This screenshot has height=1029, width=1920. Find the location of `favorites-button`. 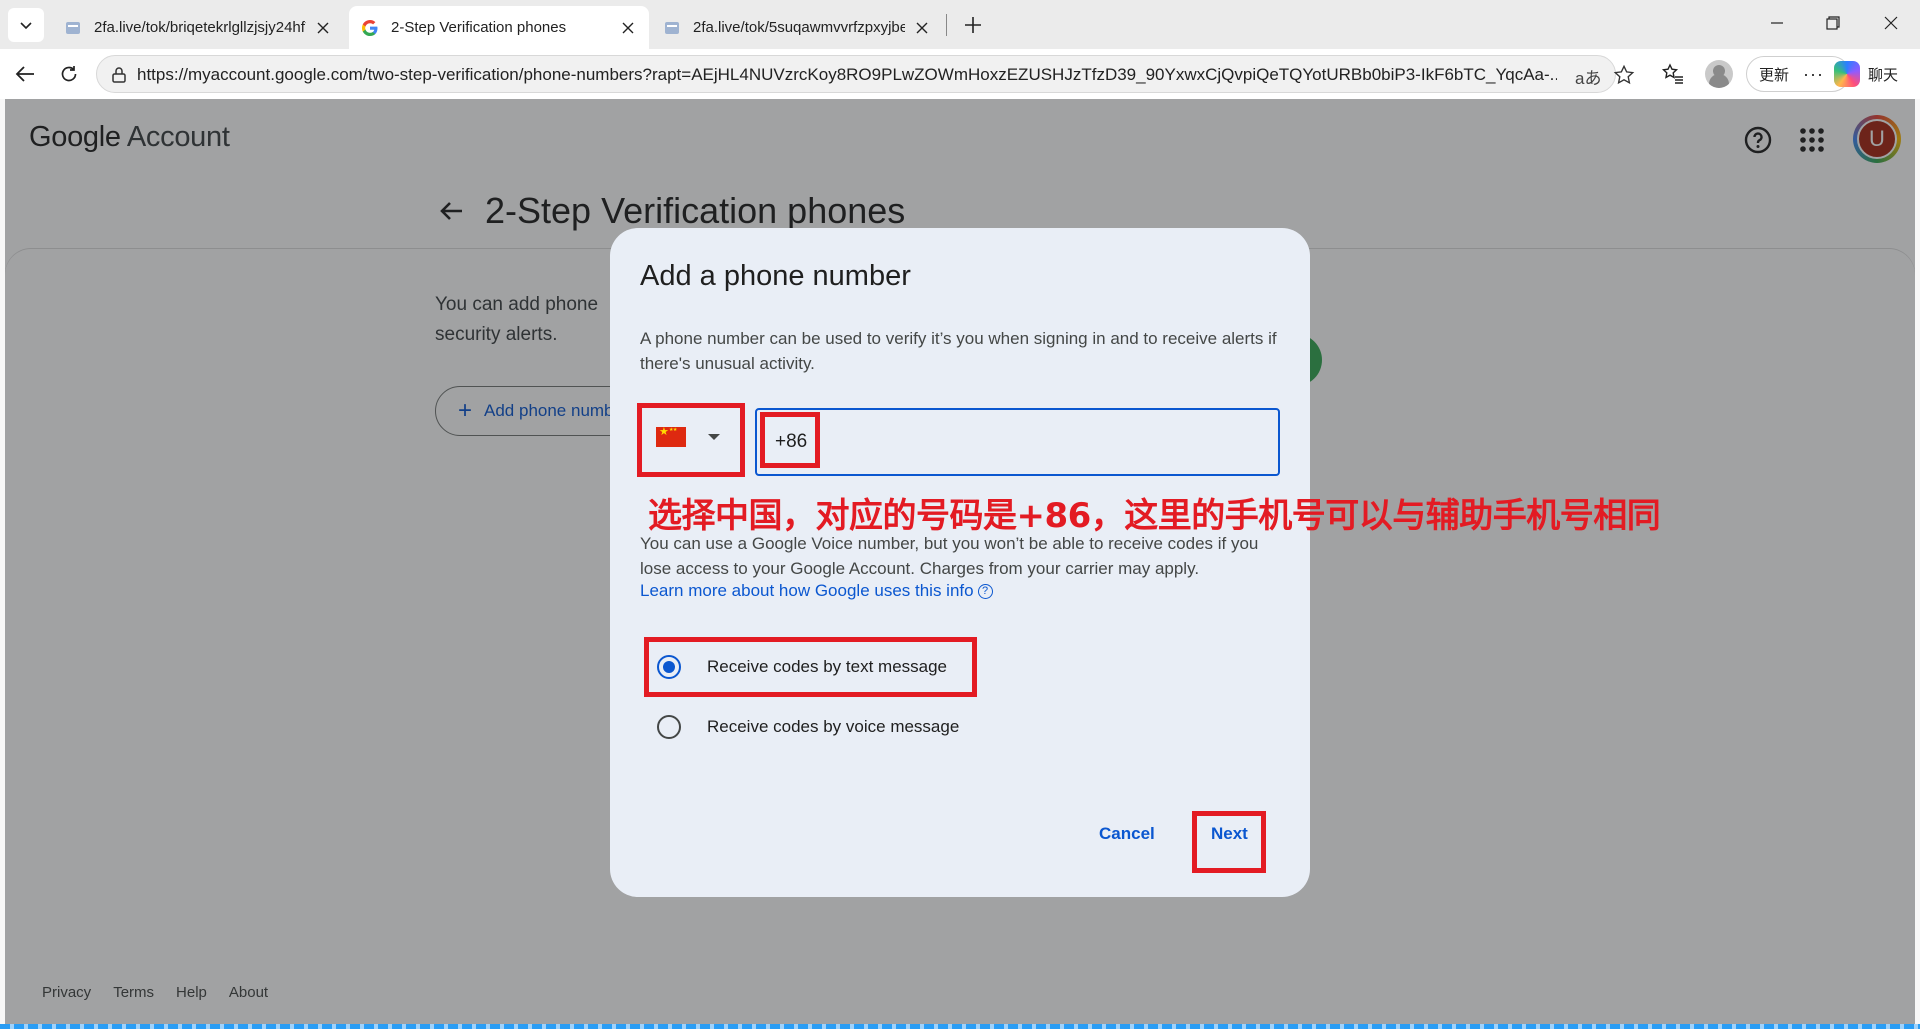

favorites-button is located at coordinates (1673, 74).